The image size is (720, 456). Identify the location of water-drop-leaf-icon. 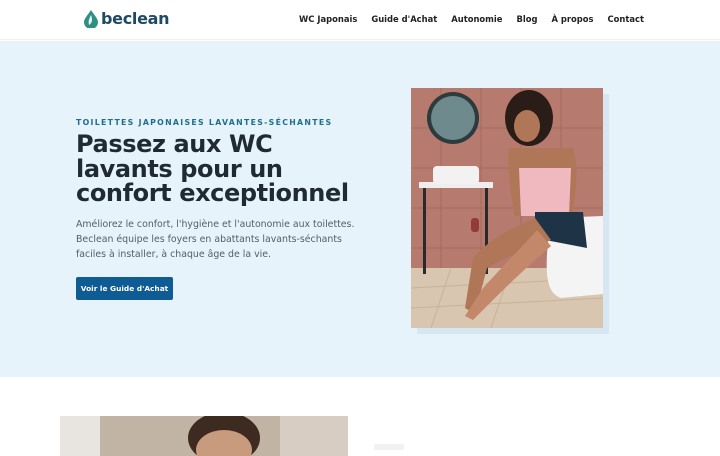
(91, 18).